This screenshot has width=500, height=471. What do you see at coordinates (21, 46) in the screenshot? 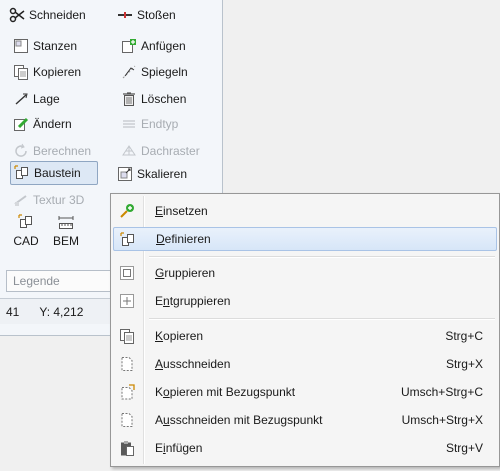
I see `punch-icon` at bounding box center [21, 46].